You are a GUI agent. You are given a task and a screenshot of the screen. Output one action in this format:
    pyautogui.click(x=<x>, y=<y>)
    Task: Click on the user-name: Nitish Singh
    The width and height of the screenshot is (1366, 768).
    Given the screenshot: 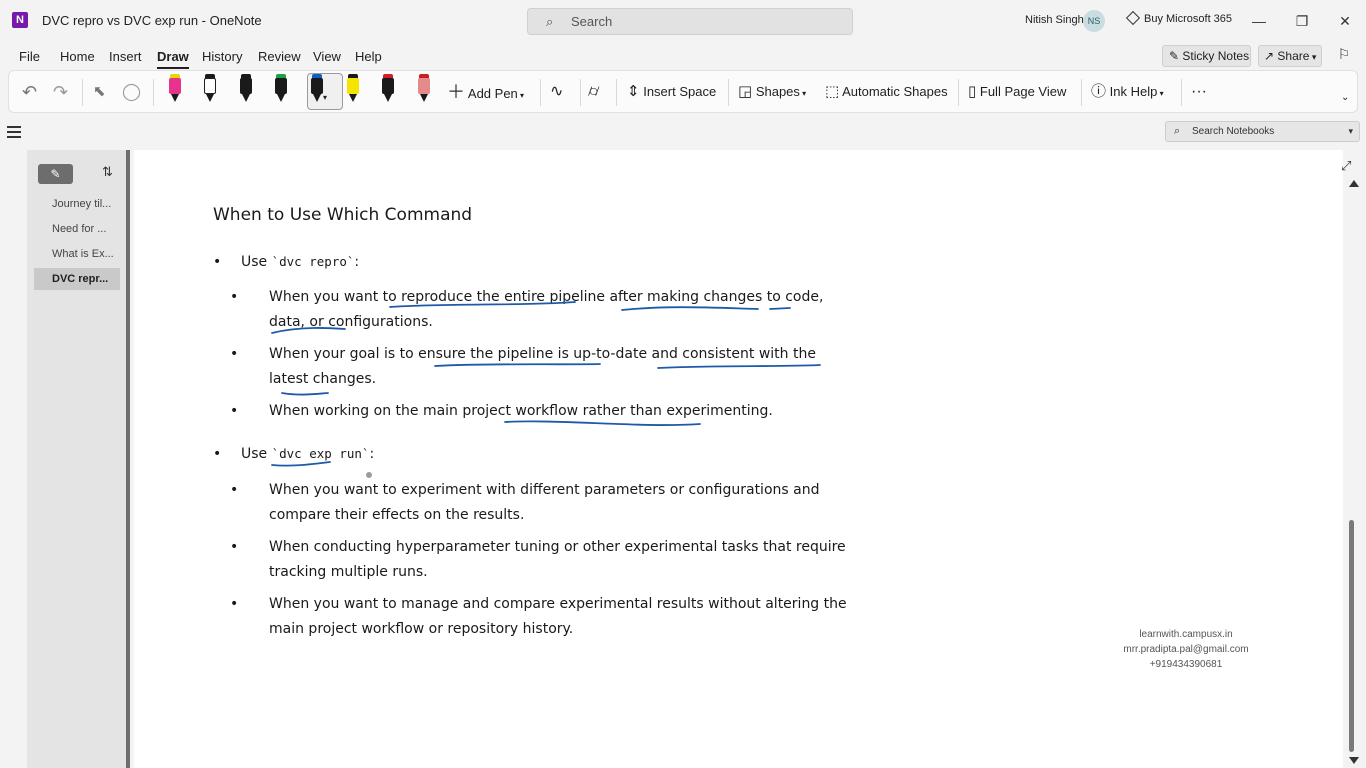 What is the action you would take?
    pyautogui.click(x=1054, y=20)
    